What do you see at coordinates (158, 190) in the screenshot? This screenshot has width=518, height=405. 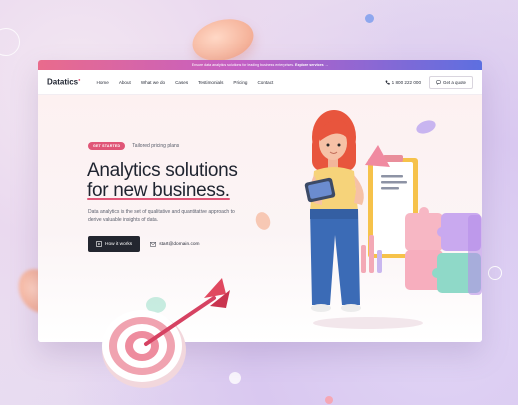 I see `headline-line-2: for new business.` at bounding box center [158, 190].